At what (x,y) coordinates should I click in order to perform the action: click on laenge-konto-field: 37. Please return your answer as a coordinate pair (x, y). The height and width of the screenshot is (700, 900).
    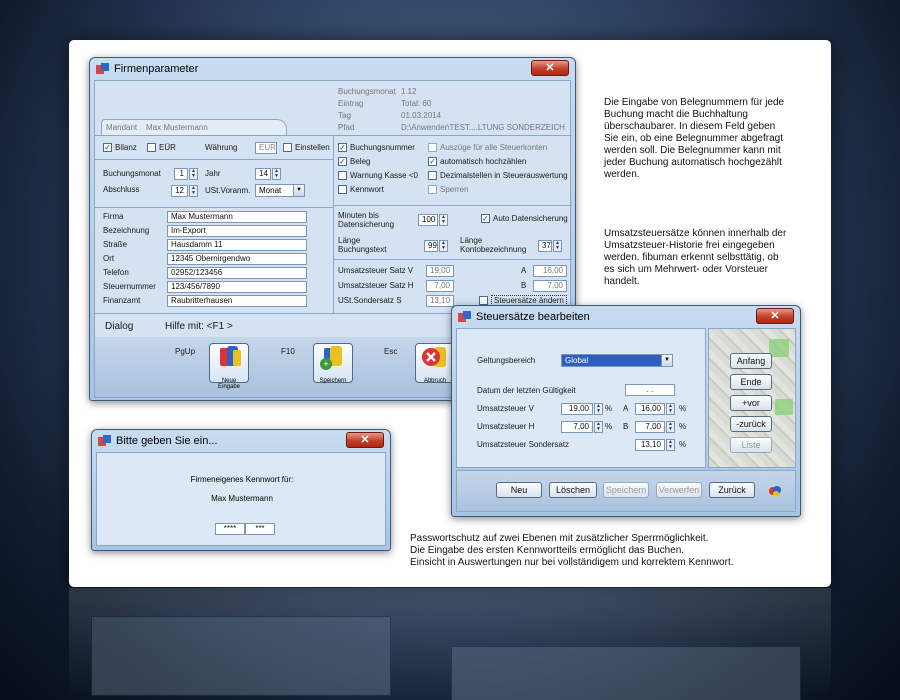
    Looking at the image, I should click on (545, 246).